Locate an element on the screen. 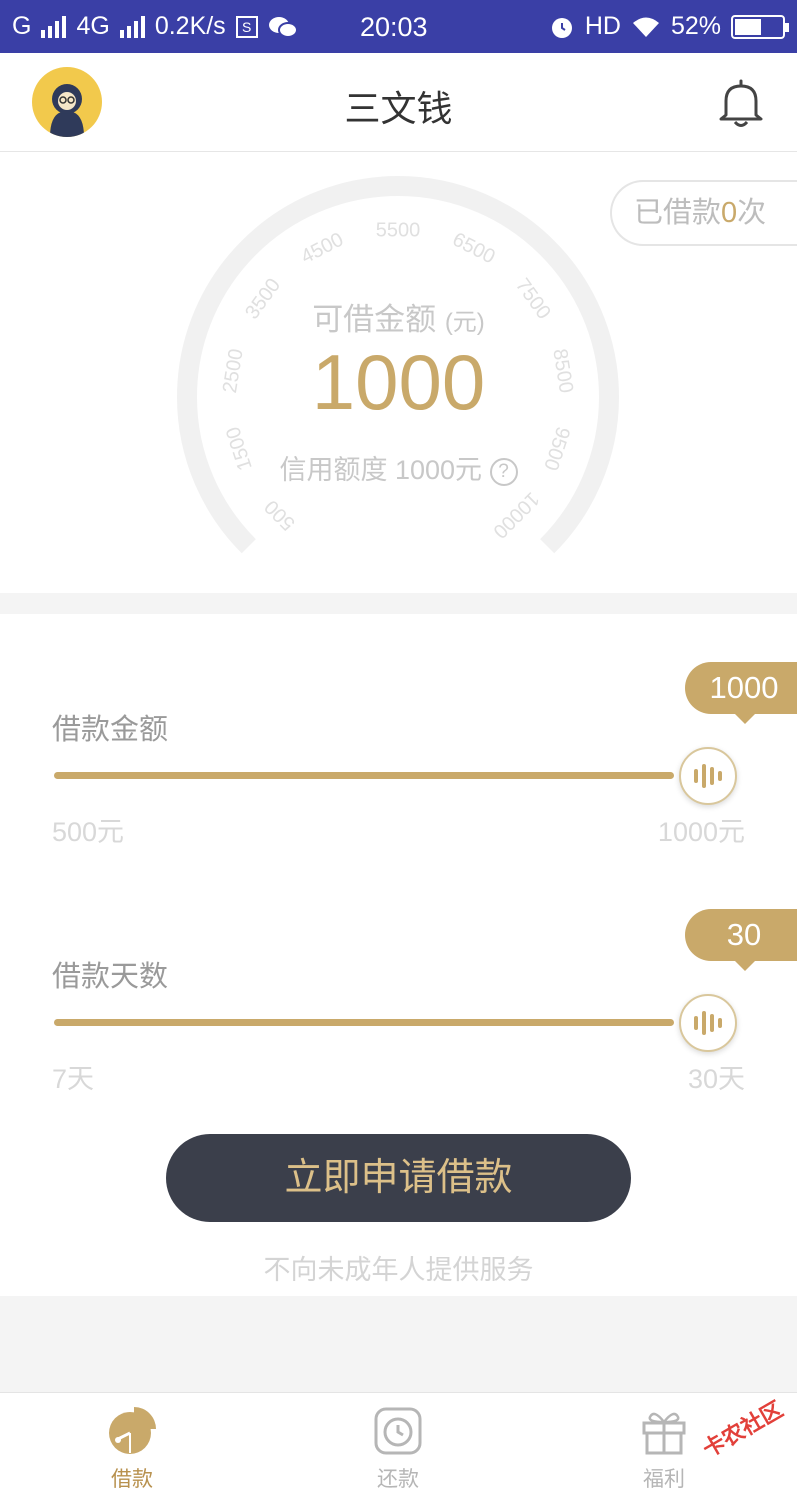  wechat-icon is located at coordinates (283, 27).